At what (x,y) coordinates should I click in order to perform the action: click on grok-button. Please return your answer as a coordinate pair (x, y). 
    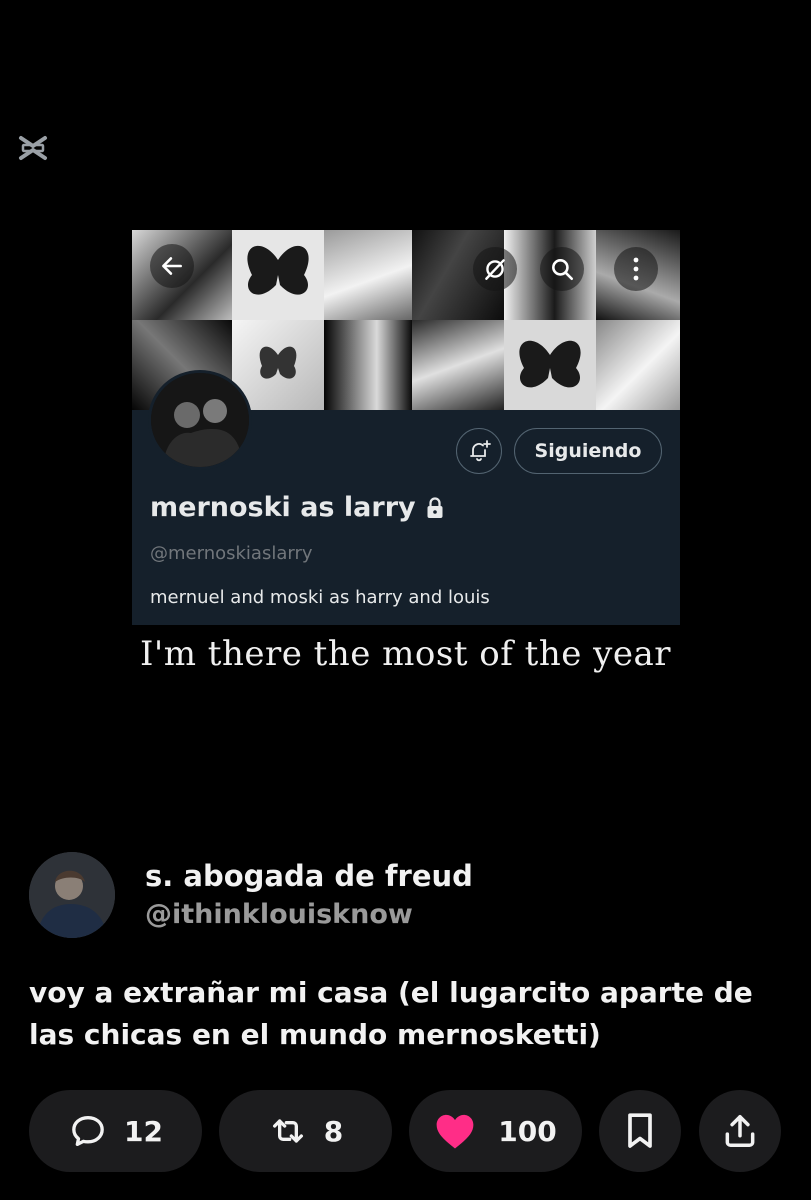
    Looking at the image, I should click on (495, 269).